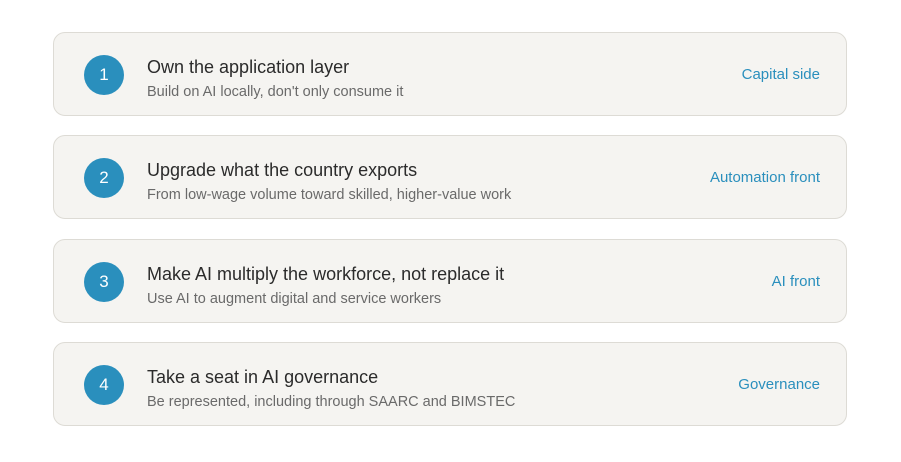 This screenshot has width=901, height=462. What do you see at coordinates (282, 170) in the screenshot?
I see `priority-title: Upgrade what the country exports` at bounding box center [282, 170].